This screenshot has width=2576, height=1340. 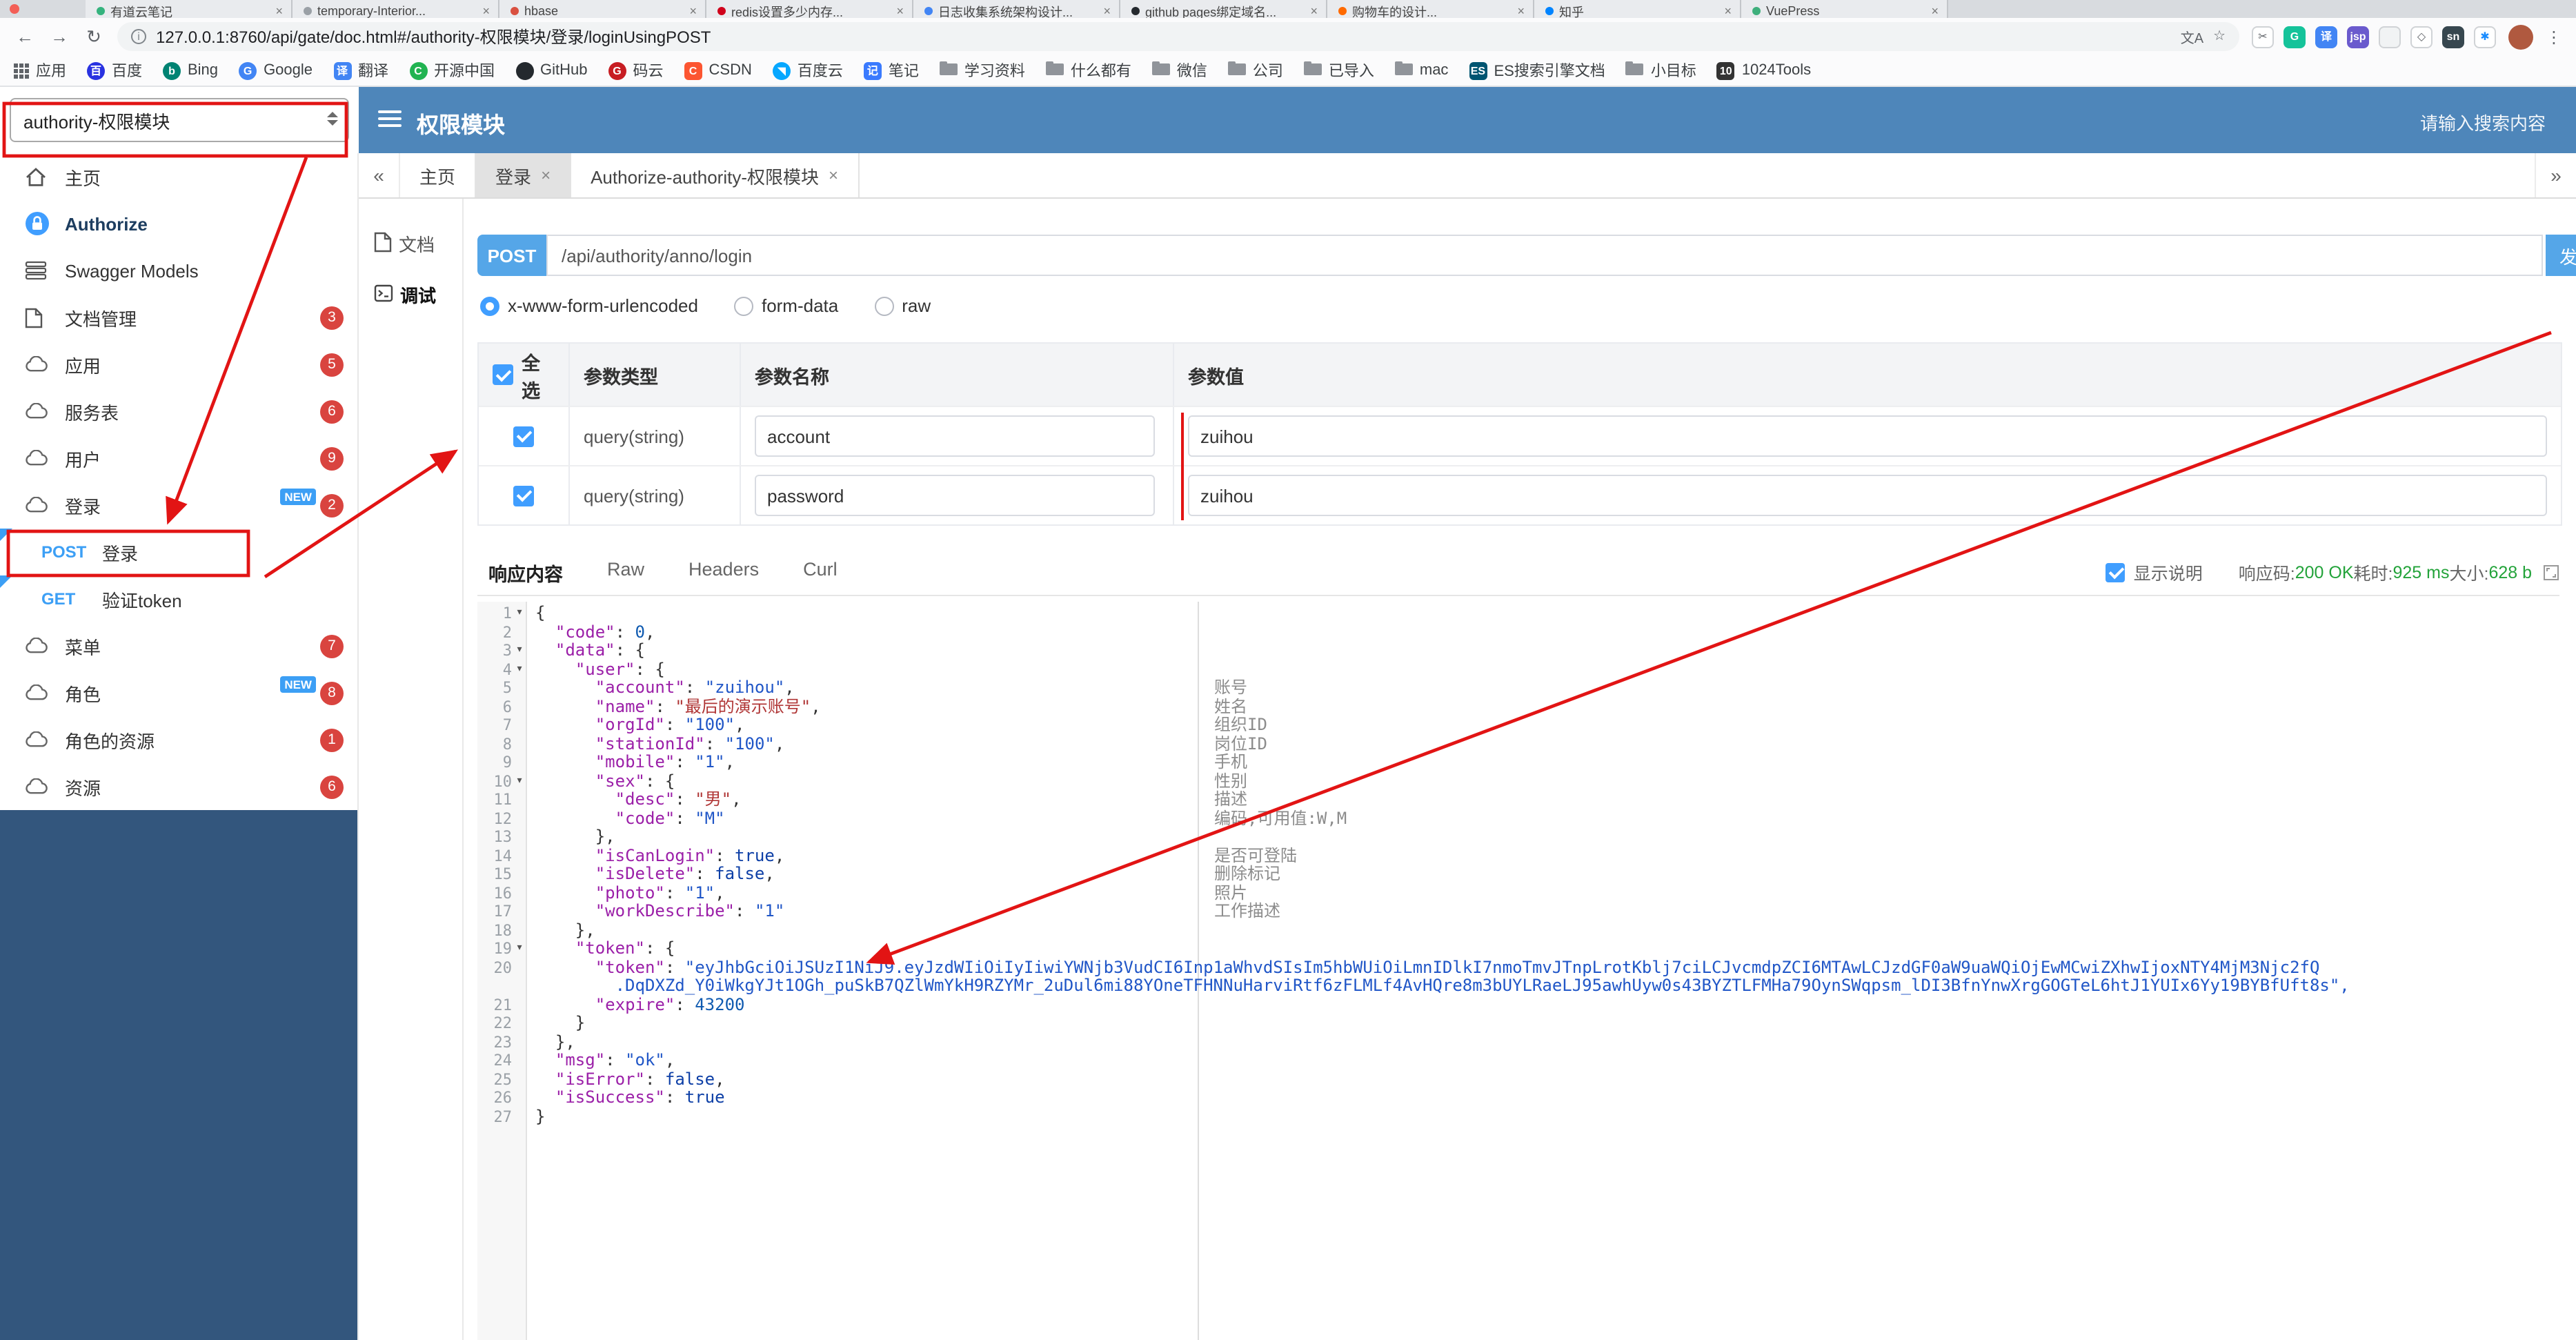 I want to click on bookmark-item: 微信, so click(x=1179, y=70).